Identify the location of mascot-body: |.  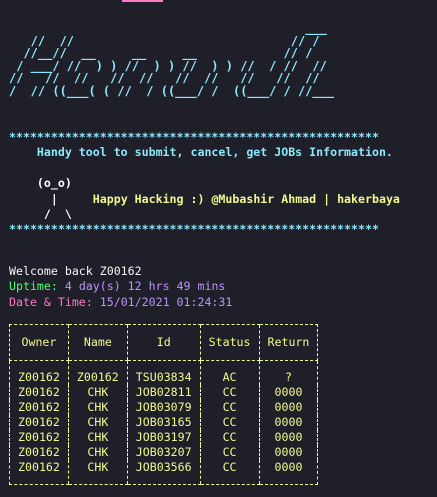
(54, 198).